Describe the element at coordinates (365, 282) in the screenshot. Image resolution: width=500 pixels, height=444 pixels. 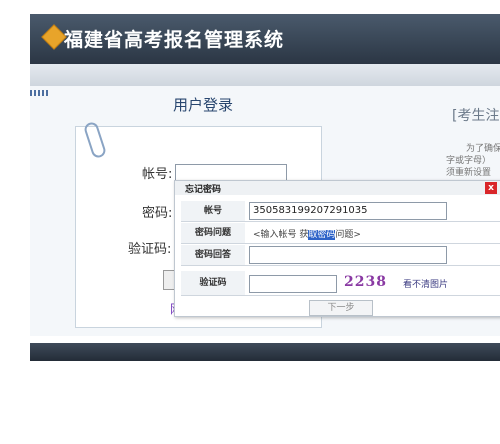
I see `captcha-image: 2238` at that location.